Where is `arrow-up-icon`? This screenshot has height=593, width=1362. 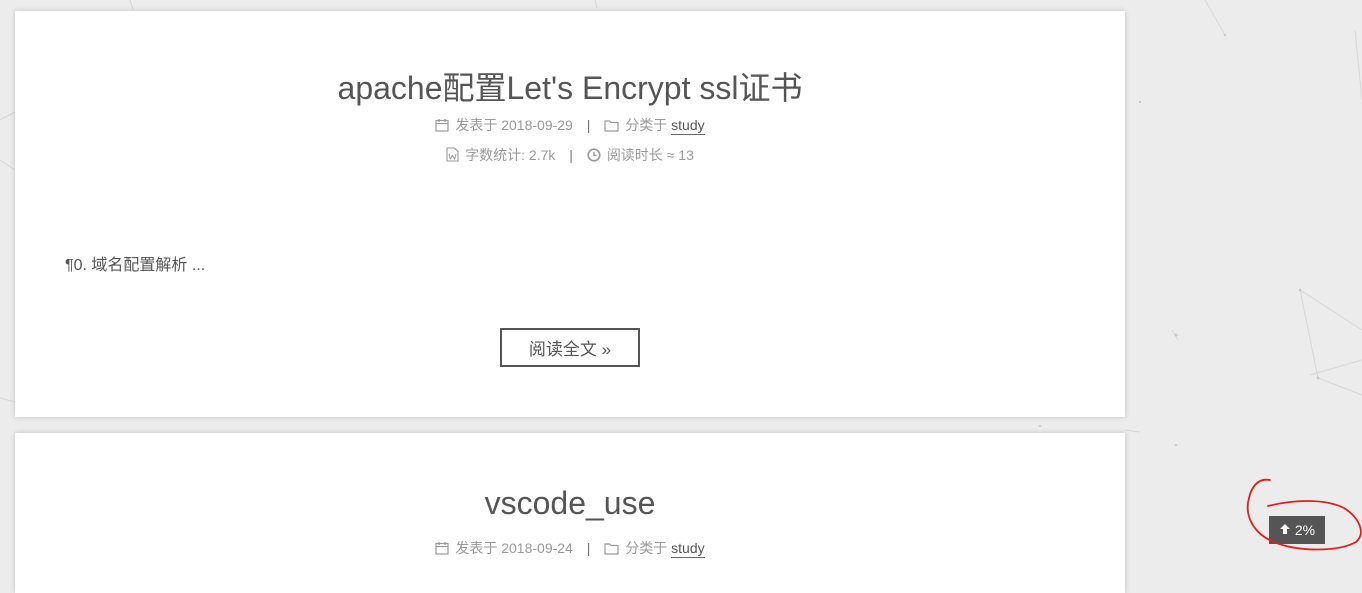 arrow-up-icon is located at coordinates (1285, 530).